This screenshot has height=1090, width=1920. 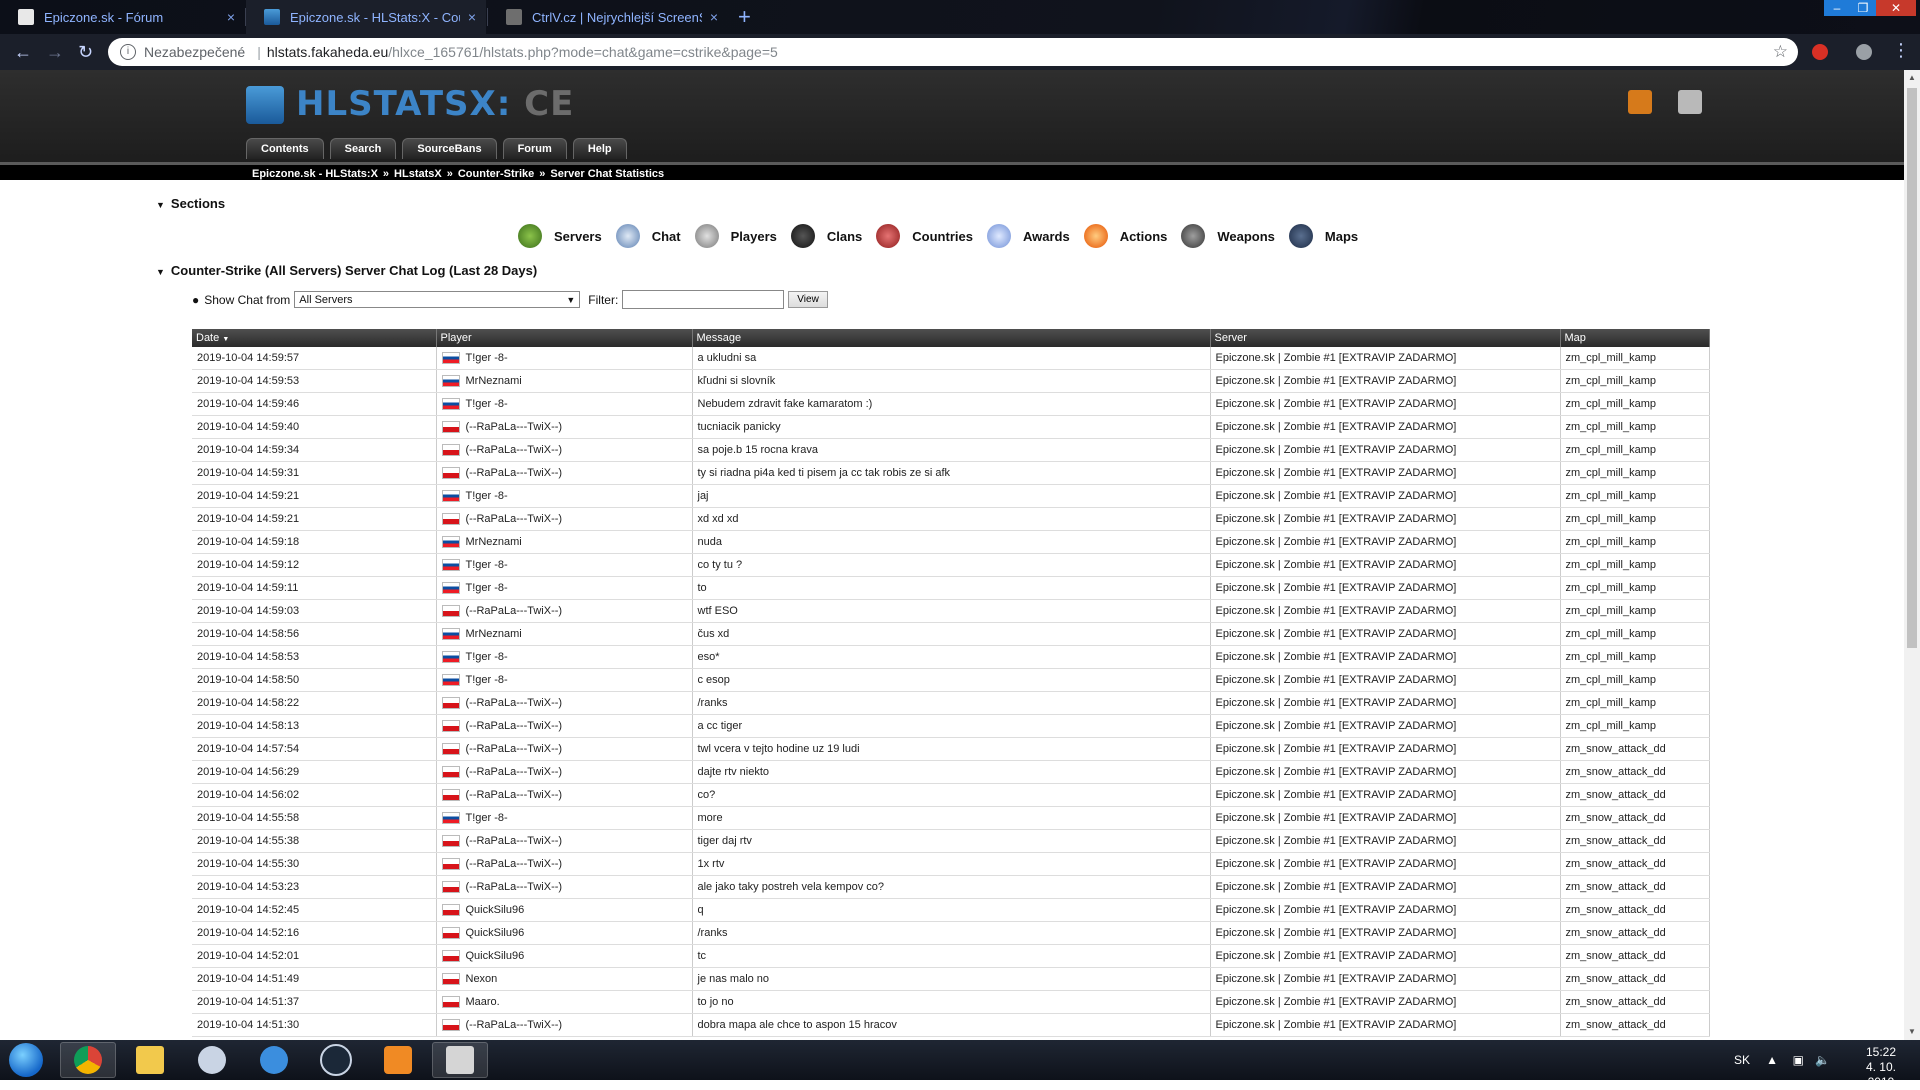 What do you see at coordinates (534, 148) in the screenshot?
I see `nav-tab-forum: Forum` at bounding box center [534, 148].